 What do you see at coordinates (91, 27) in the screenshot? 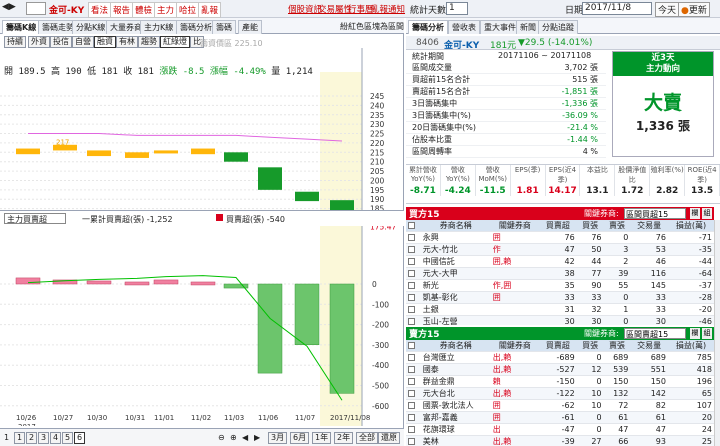
I see `tab-branch-kline: 分點K線` at bounding box center [91, 27].